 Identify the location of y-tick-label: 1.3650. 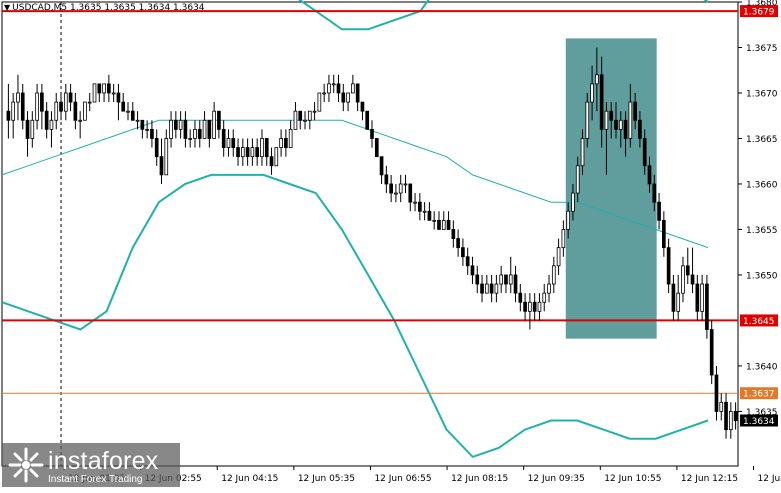
(762, 276).